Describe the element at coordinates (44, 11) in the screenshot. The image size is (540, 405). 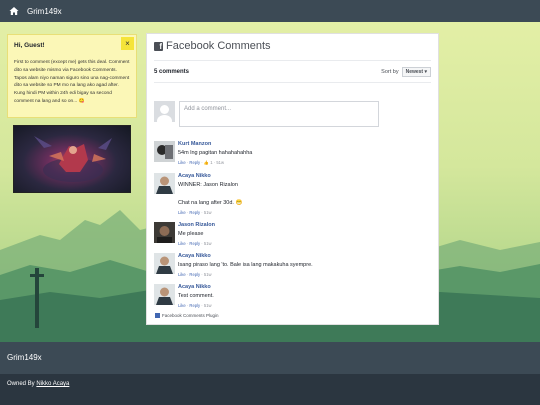
I see `site-brand-link: Grim149x` at that location.